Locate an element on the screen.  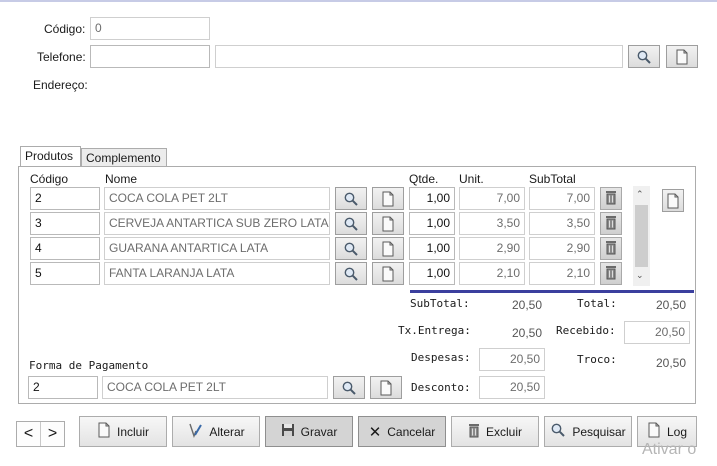
total-label: Total: is located at coordinates (597, 303).